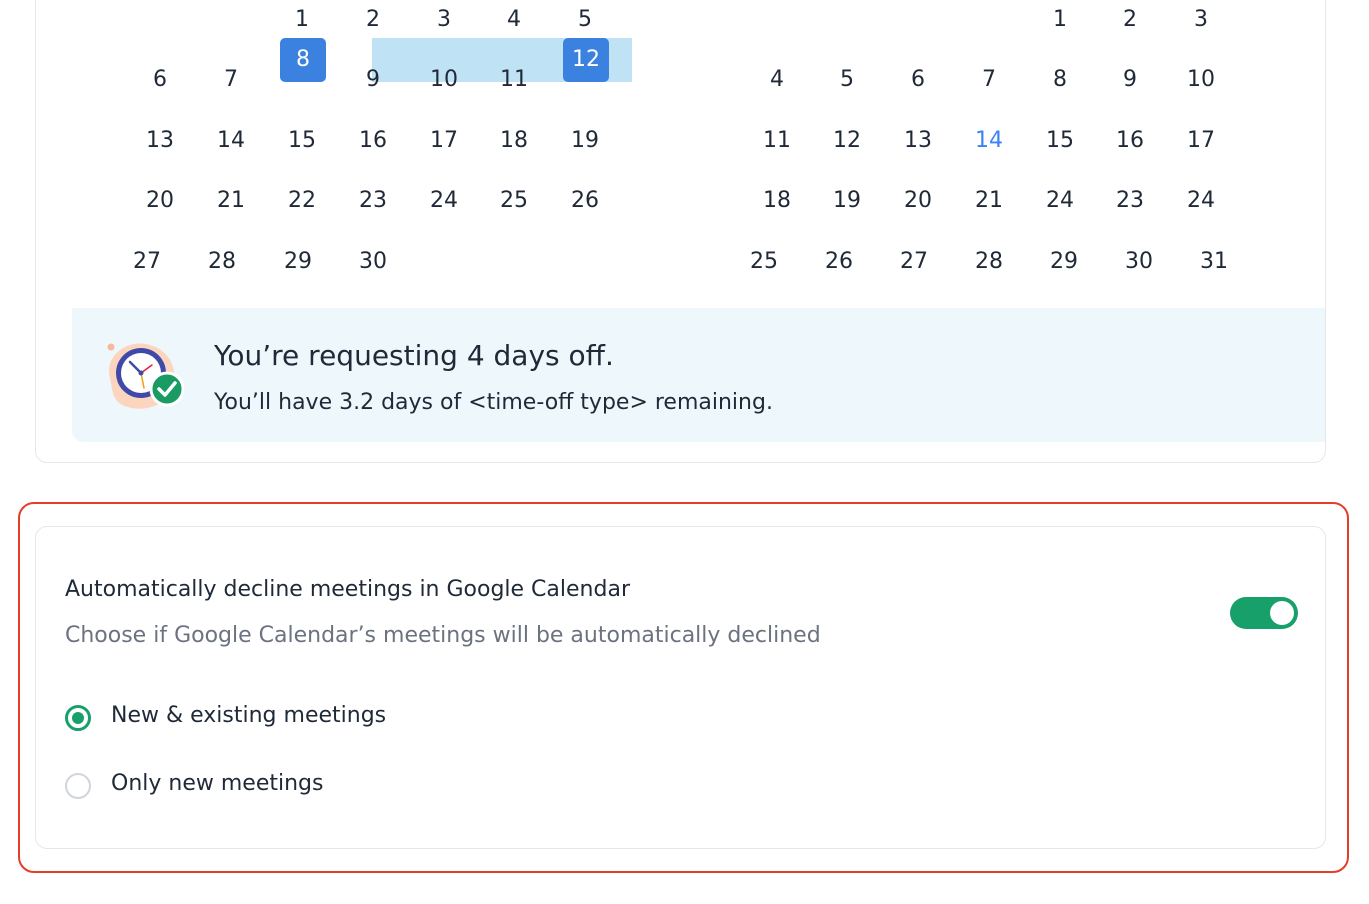  What do you see at coordinates (78, 718) in the screenshot?
I see `radio-button-selected` at bounding box center [78, 718].